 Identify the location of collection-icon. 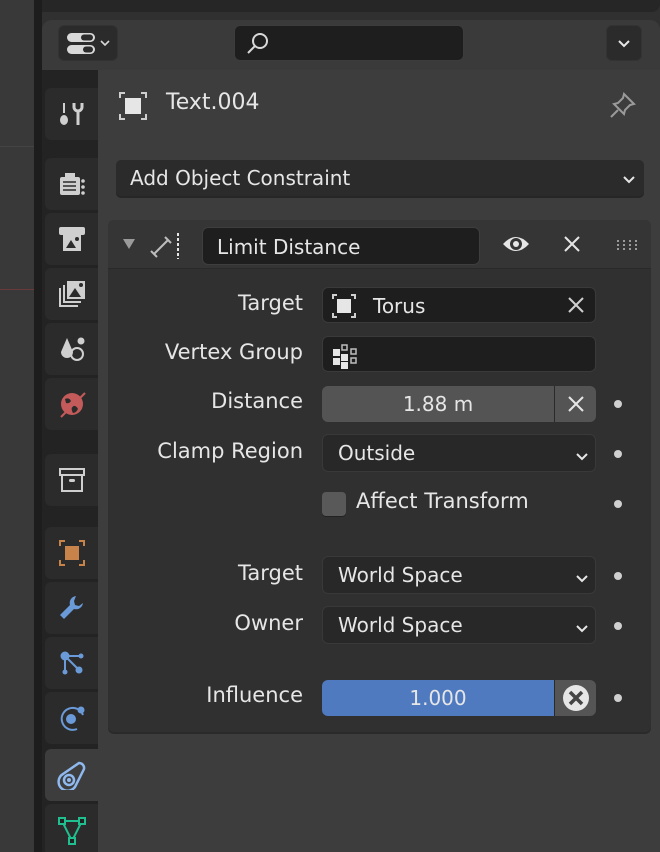
(71, 480).